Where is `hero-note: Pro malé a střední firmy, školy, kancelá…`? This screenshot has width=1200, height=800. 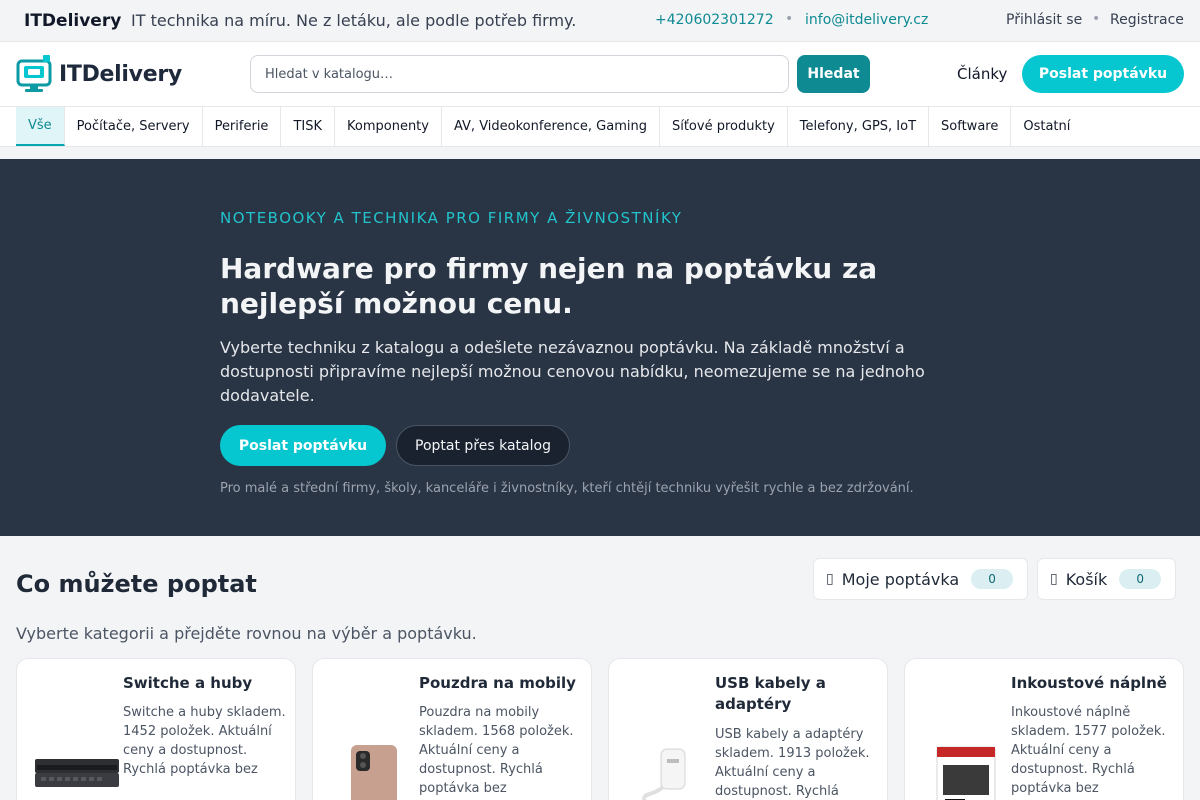
hero-note: Pro malé a střední firmy, školy, kancelá… is located at coordinates (567, 488).